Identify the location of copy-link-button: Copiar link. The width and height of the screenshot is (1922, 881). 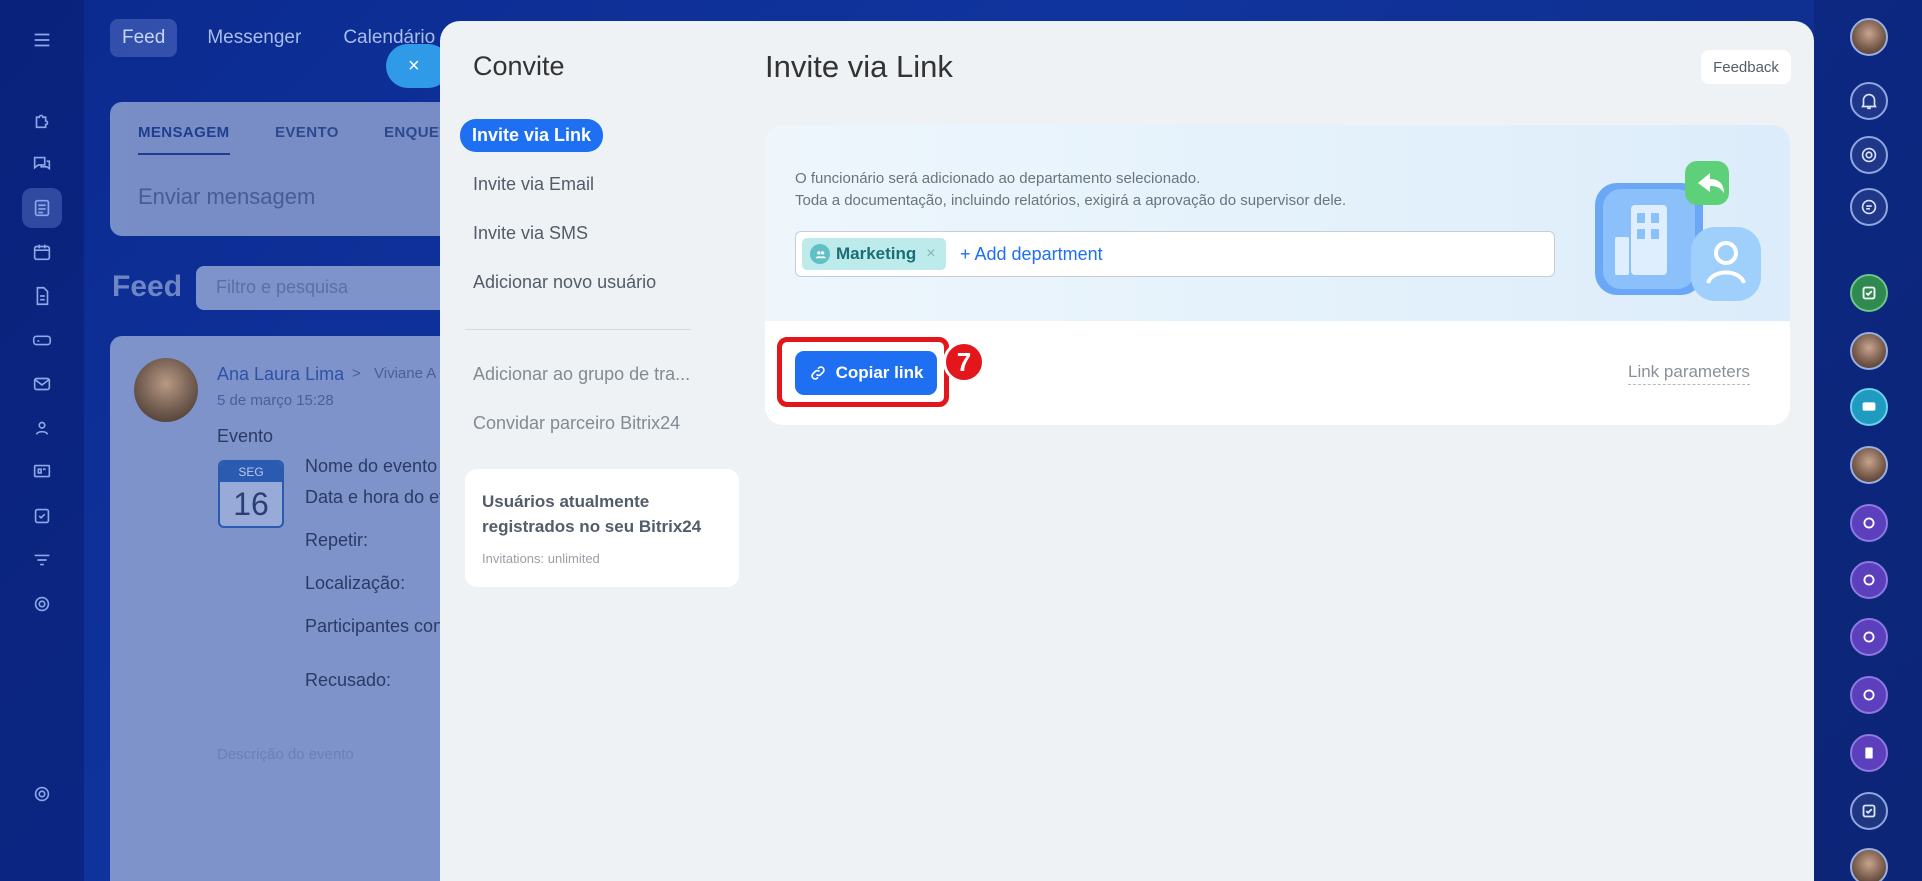
(866, 373).